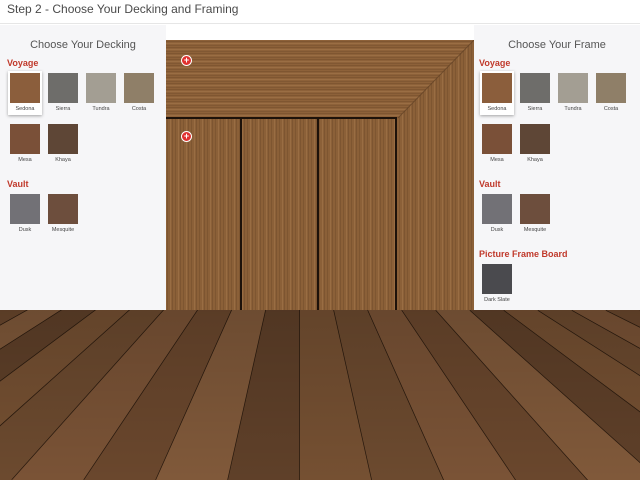 The height and width of the screenshot is (480, 640). Describe the element at coordinates (557, 45) in the screenshot. I see `frame-panel-title: Choose Your Frame` at that location.